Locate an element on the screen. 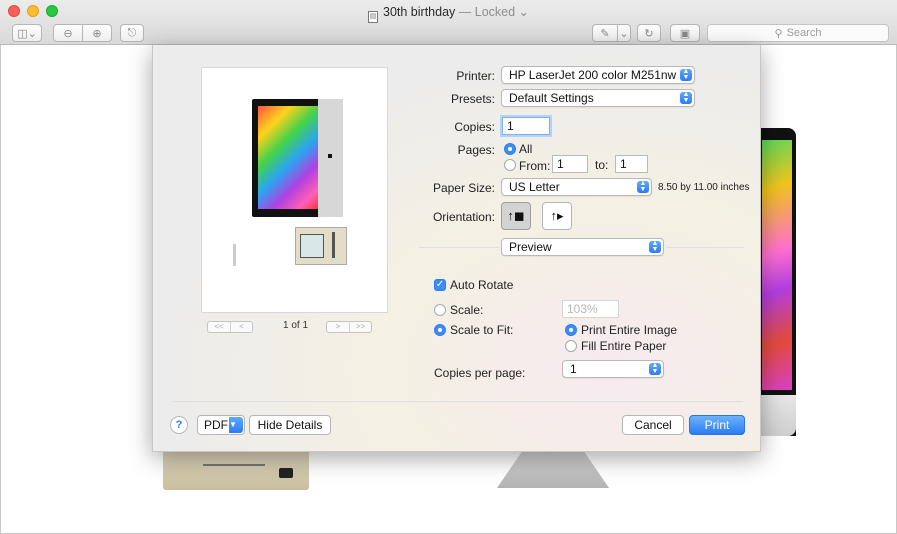 This screenshot has width=897, height=534. sidebar-toggle-button: ◫⌄ is located at coordinates (27, 33).